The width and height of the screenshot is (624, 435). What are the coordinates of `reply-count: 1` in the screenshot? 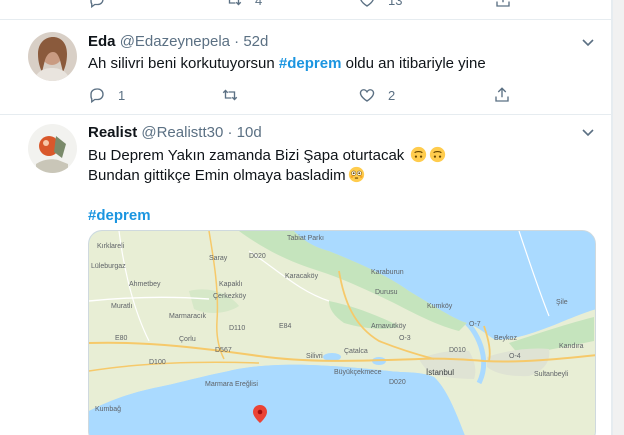 It's located at (122, 95).